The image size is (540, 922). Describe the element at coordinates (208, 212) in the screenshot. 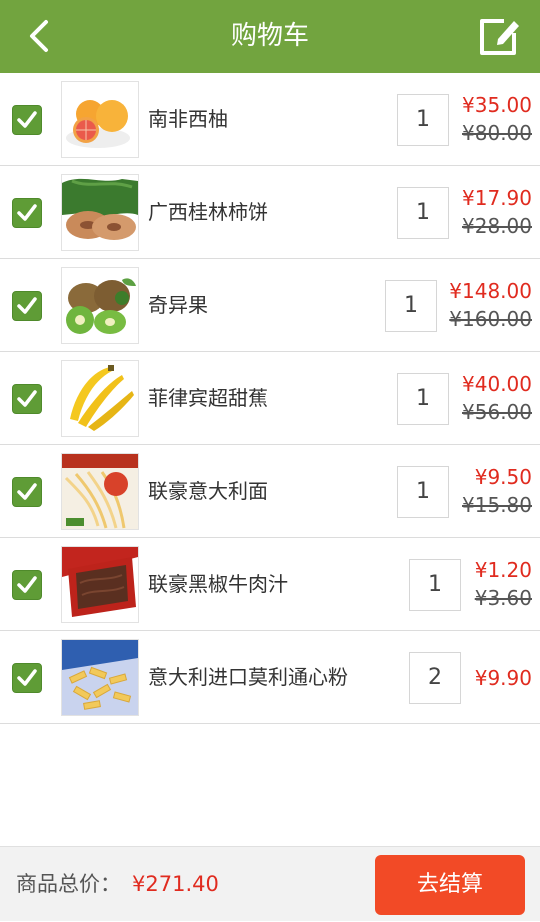

I see `product-name: 广西桂林柿饼` at that location.